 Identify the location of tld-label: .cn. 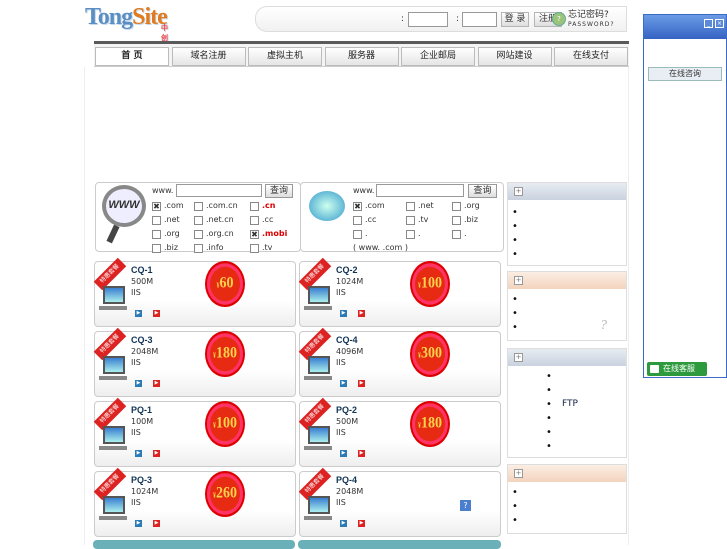
(269, 205).